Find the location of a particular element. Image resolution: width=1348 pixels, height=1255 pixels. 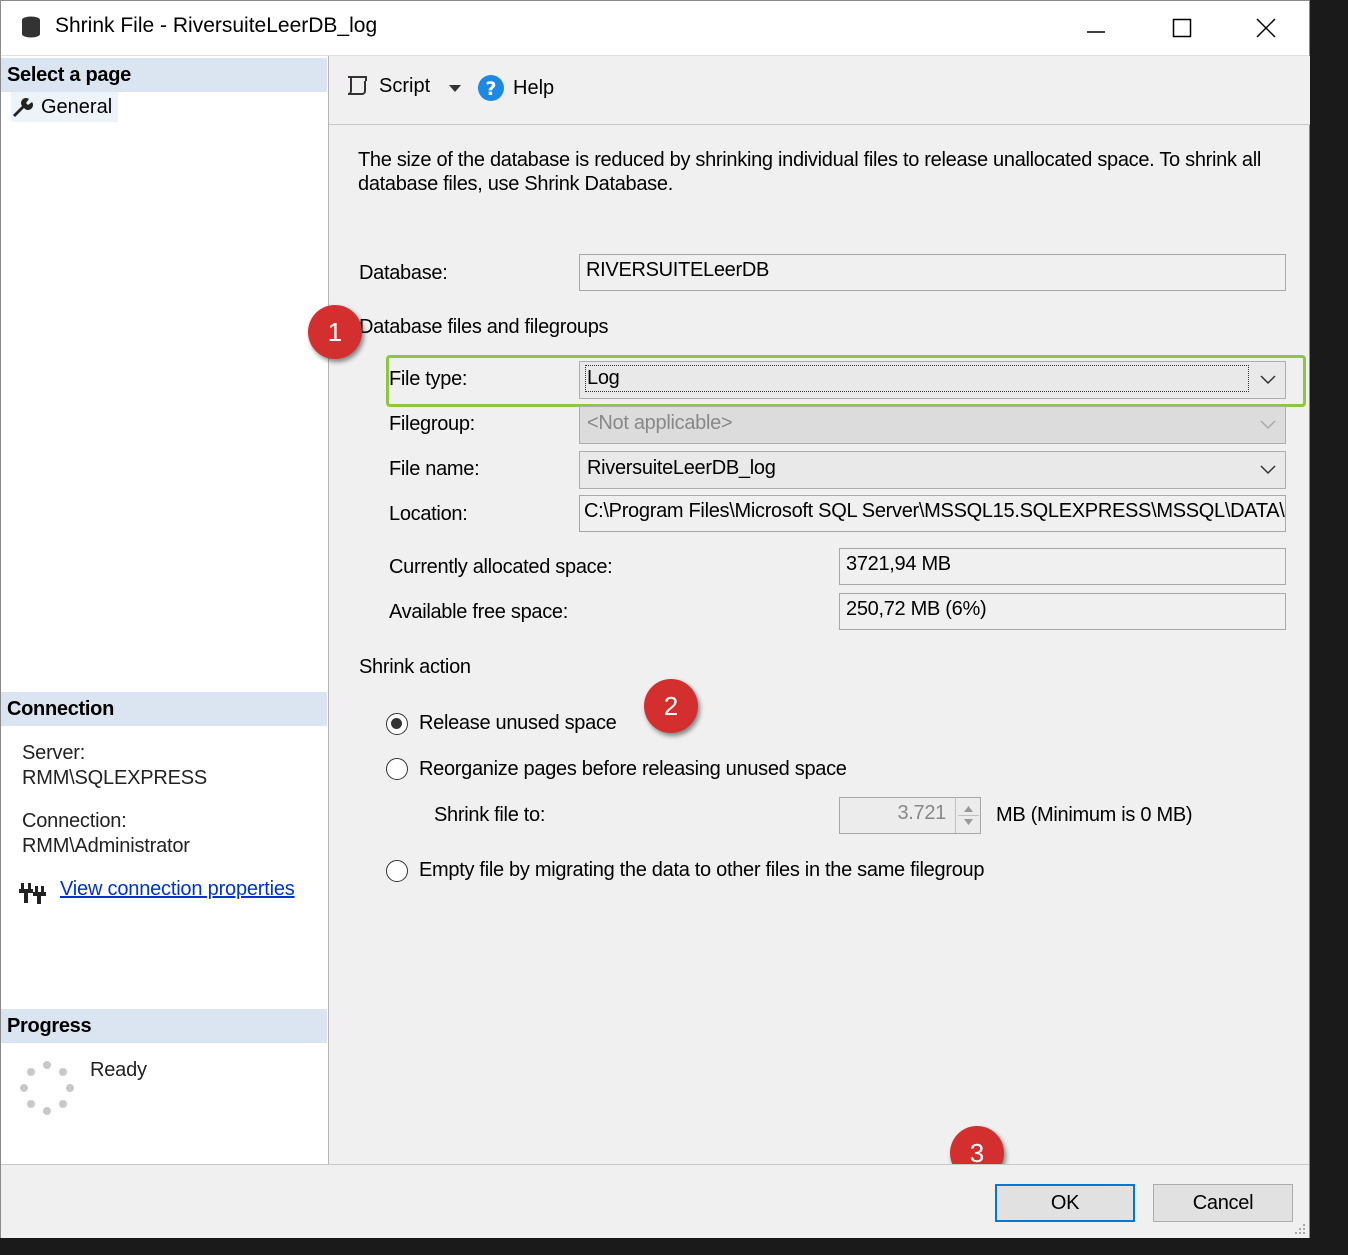

select-page-header: Select a page is located at coordinates (164, 75).